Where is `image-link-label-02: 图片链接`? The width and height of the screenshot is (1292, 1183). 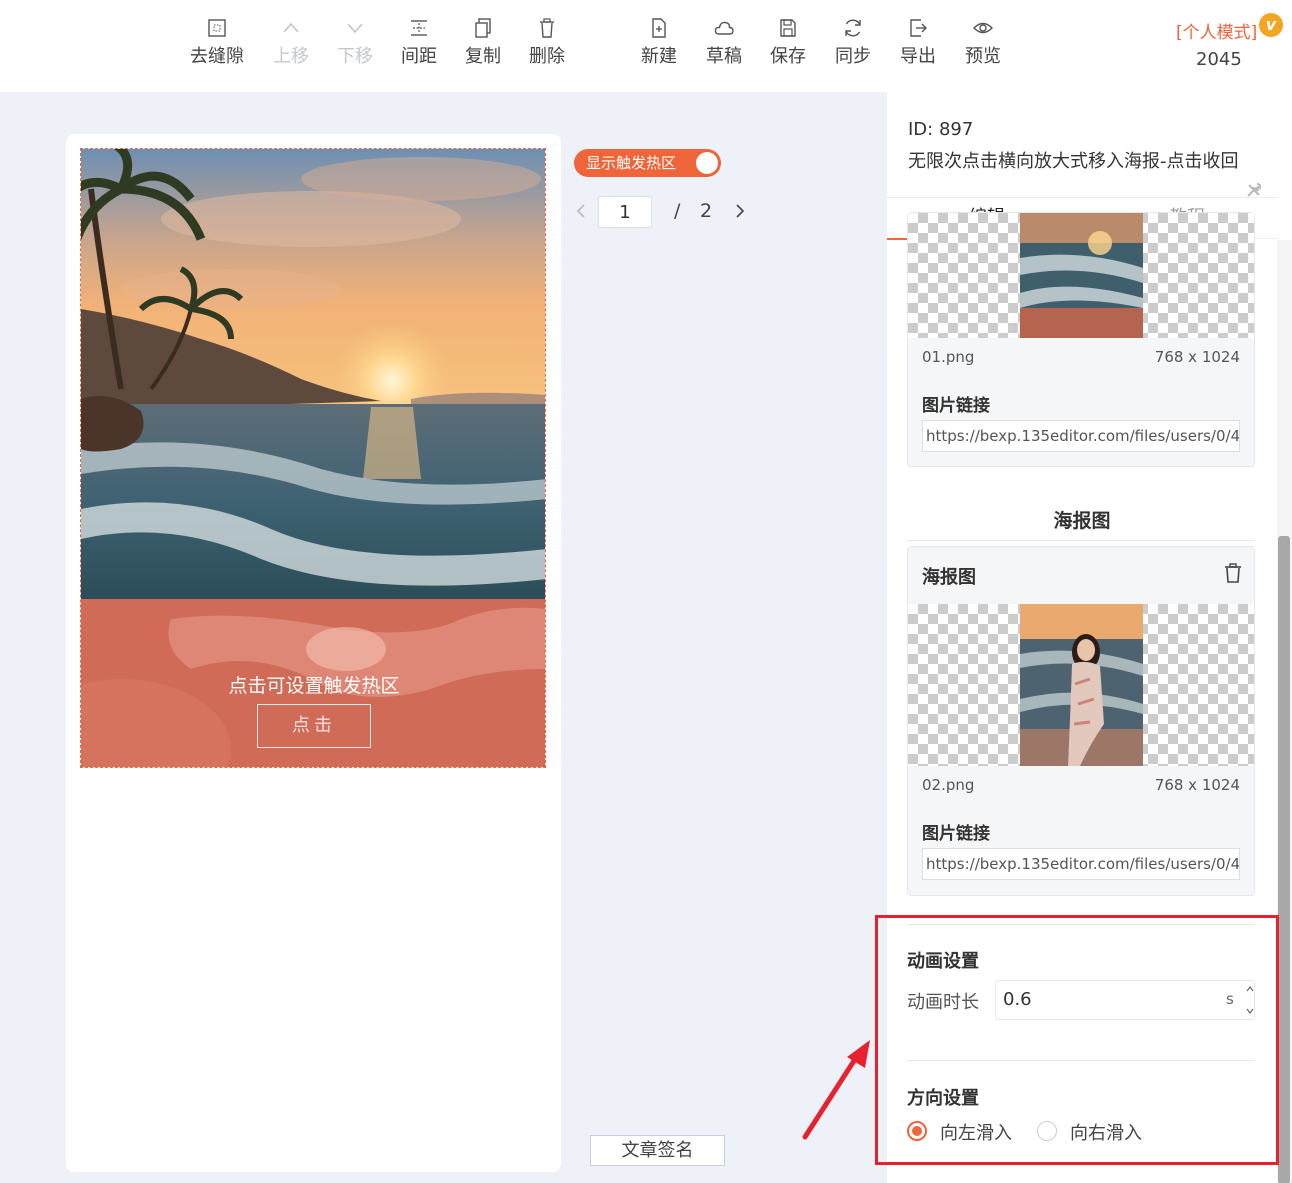
image-link-label-02: 图片链接 is located at coordinates (956, 834).